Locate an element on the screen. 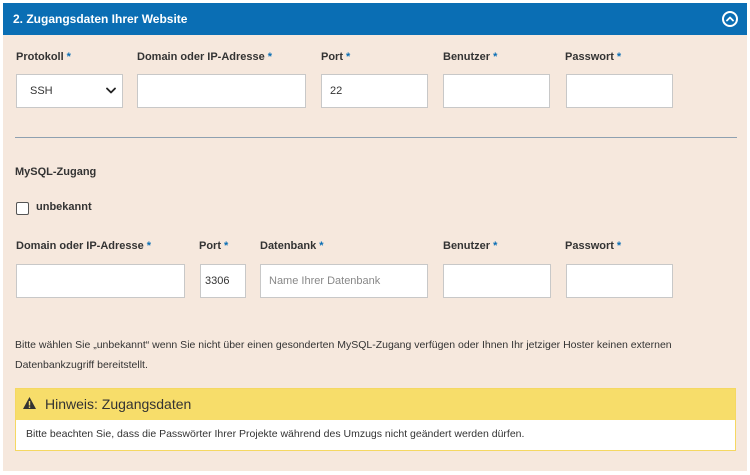  password-input is located at coordinates (619, 91).